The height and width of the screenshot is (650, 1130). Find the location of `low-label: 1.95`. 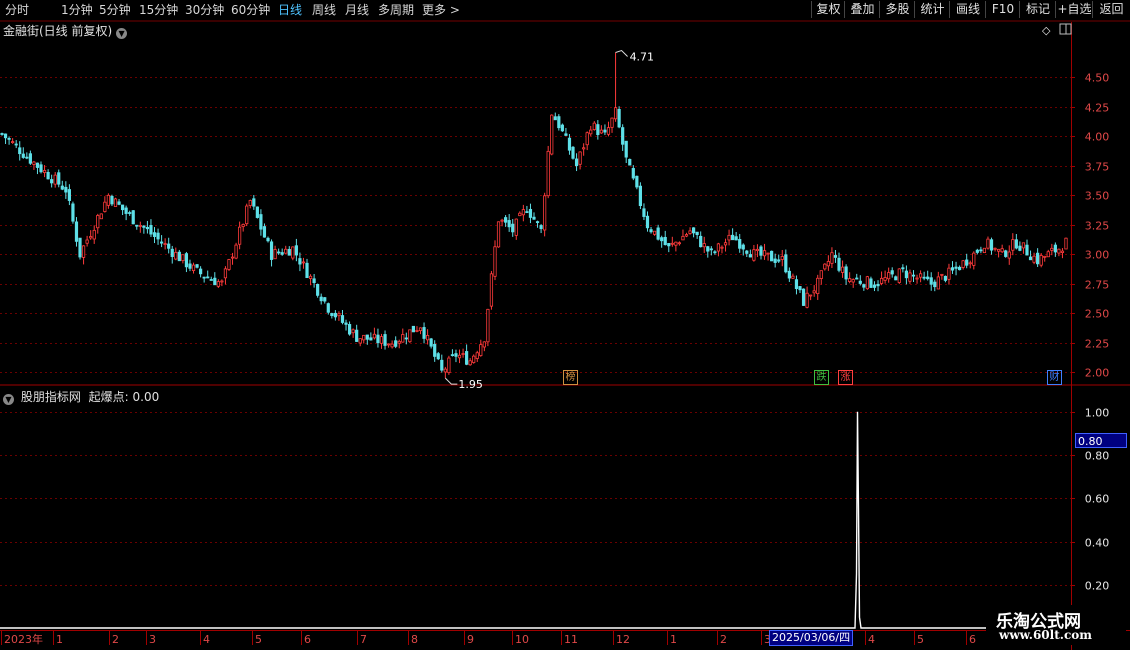

low-label: 1.95 is located at coordinates (470, 384).